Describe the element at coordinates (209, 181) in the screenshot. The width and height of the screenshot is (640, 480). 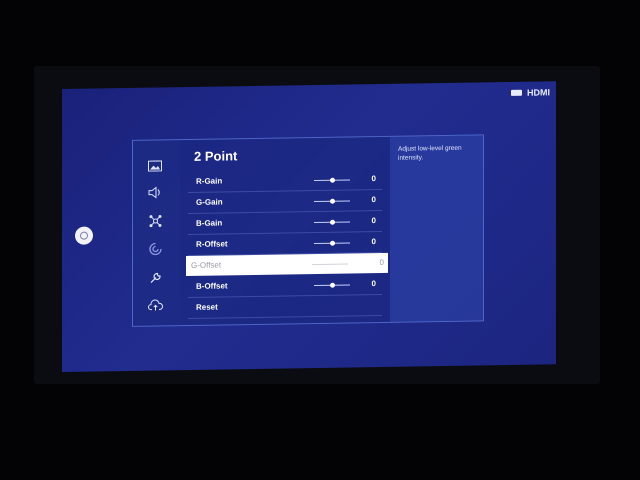
I see `menu-item-label: R-Gain` at that location.